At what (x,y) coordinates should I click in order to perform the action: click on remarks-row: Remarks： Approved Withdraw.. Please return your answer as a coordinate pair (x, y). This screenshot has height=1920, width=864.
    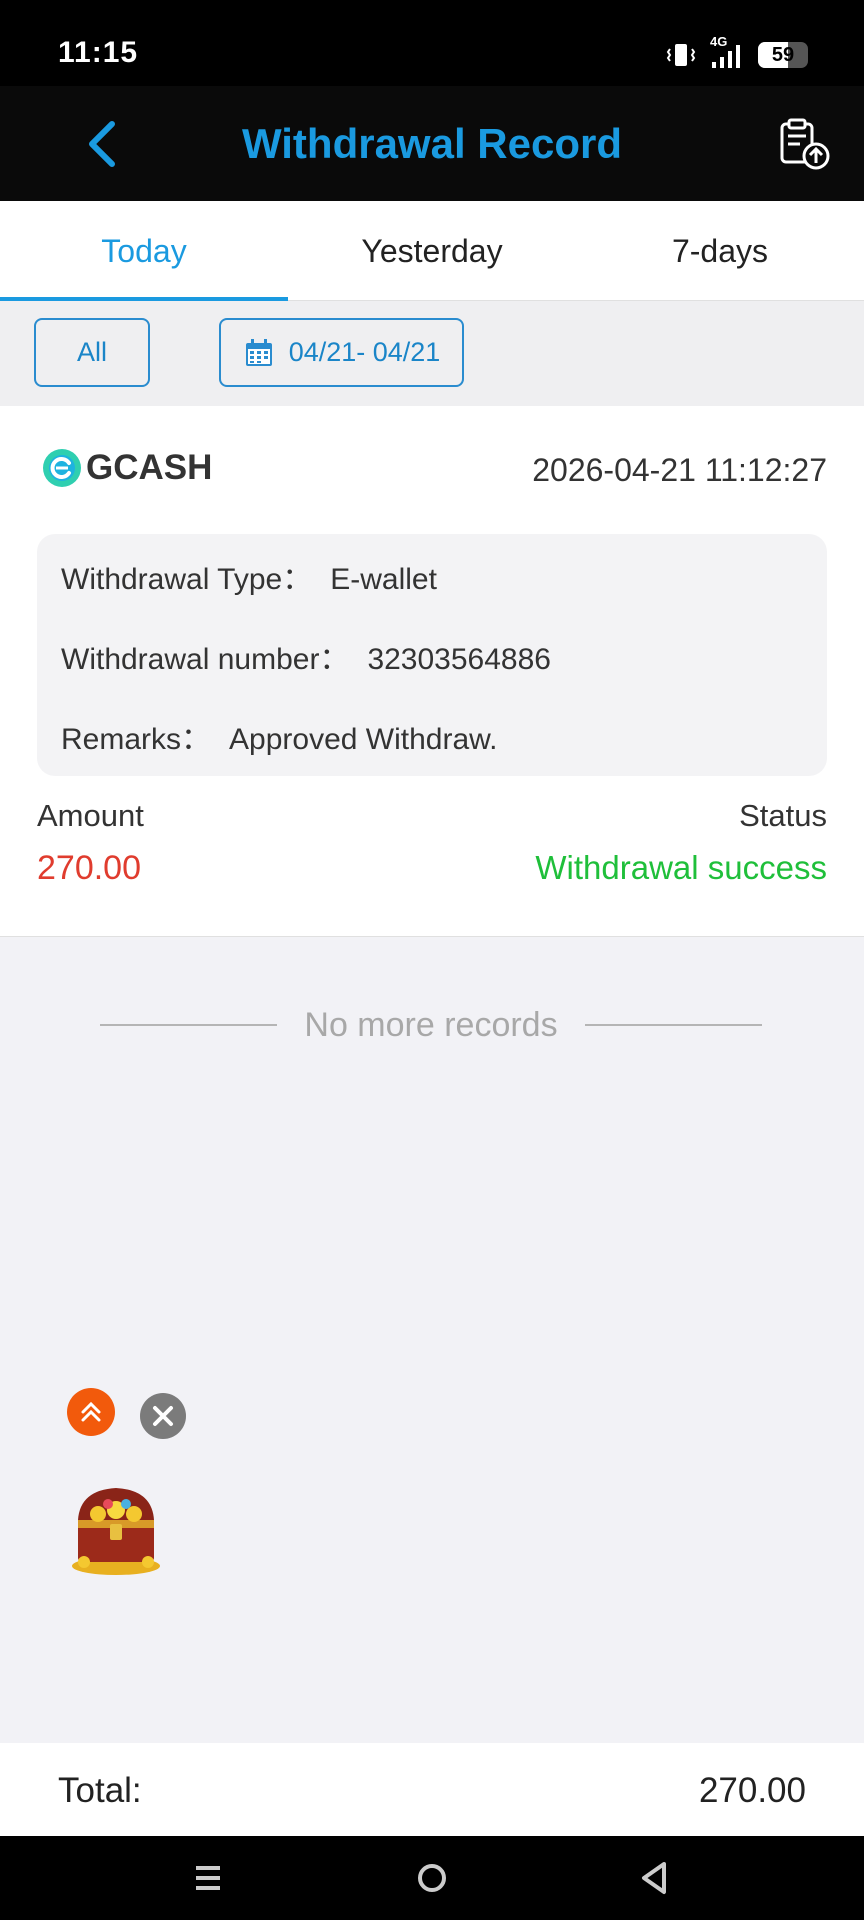
    Looking at the image, I should click on (279, 736).